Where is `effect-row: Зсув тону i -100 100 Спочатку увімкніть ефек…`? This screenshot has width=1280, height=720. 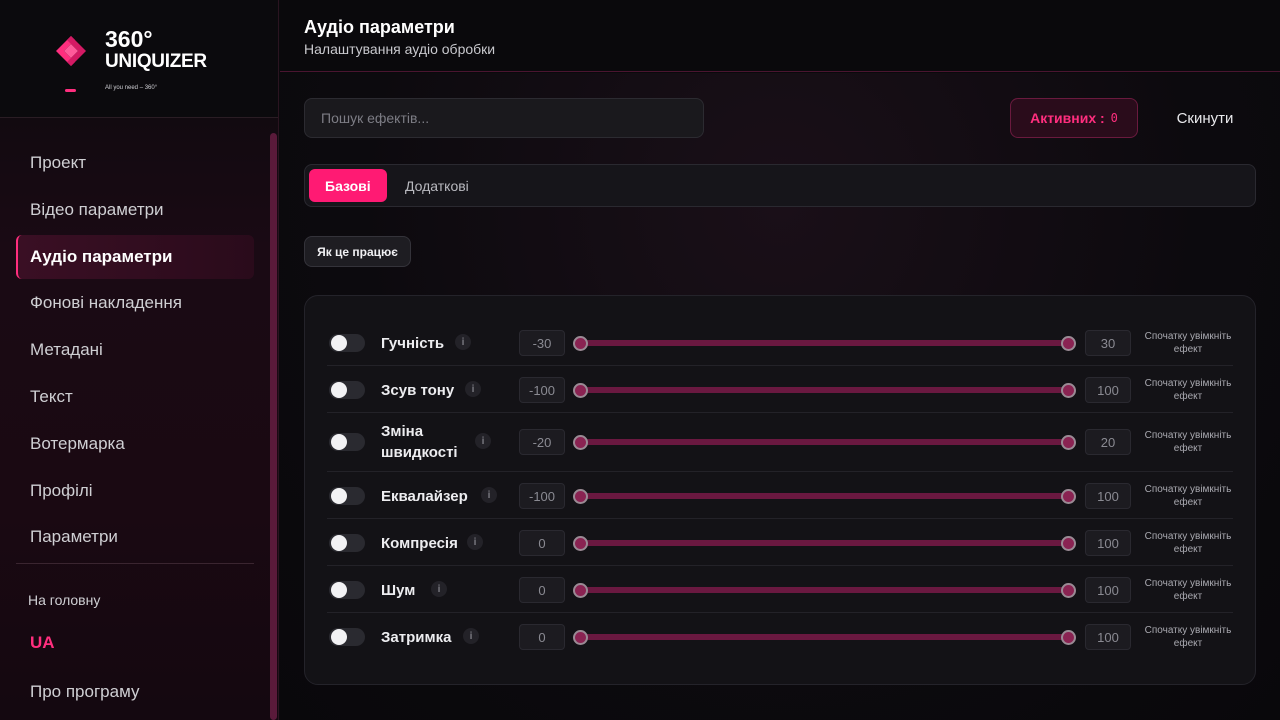 effect-row: Зсув тону i -100 100 Спочатку увімкніть ефек… is located at coordinates (780, 389).